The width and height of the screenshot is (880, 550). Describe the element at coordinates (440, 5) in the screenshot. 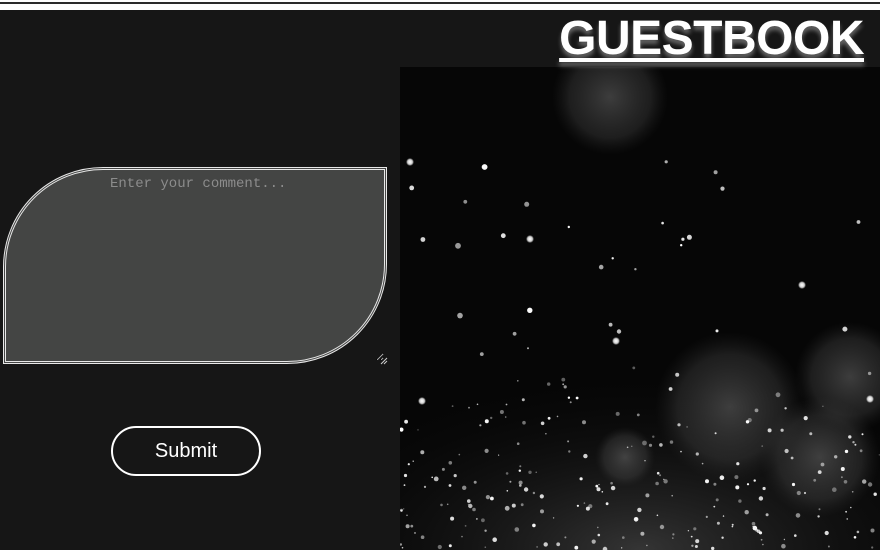

I see `browser-top-strip` at that location.